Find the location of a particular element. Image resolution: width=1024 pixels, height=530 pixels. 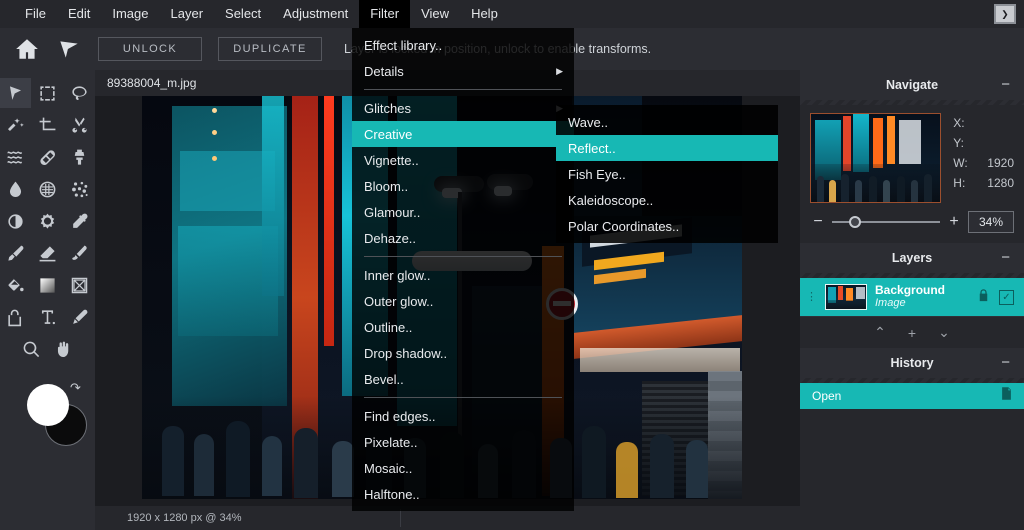

home-icon is located at coordinates (27, 49).